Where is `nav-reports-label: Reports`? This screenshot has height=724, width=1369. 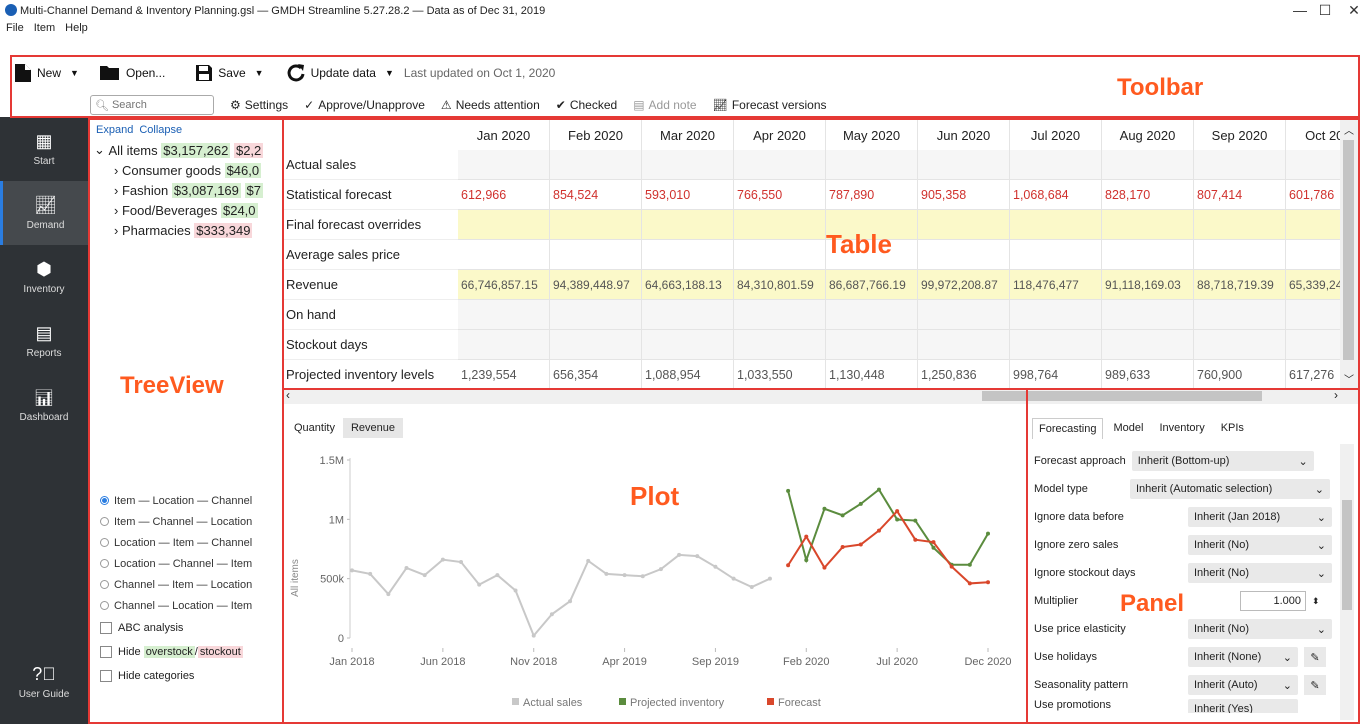 nav-reports-label: Reports is located at coordinates (44, 353).